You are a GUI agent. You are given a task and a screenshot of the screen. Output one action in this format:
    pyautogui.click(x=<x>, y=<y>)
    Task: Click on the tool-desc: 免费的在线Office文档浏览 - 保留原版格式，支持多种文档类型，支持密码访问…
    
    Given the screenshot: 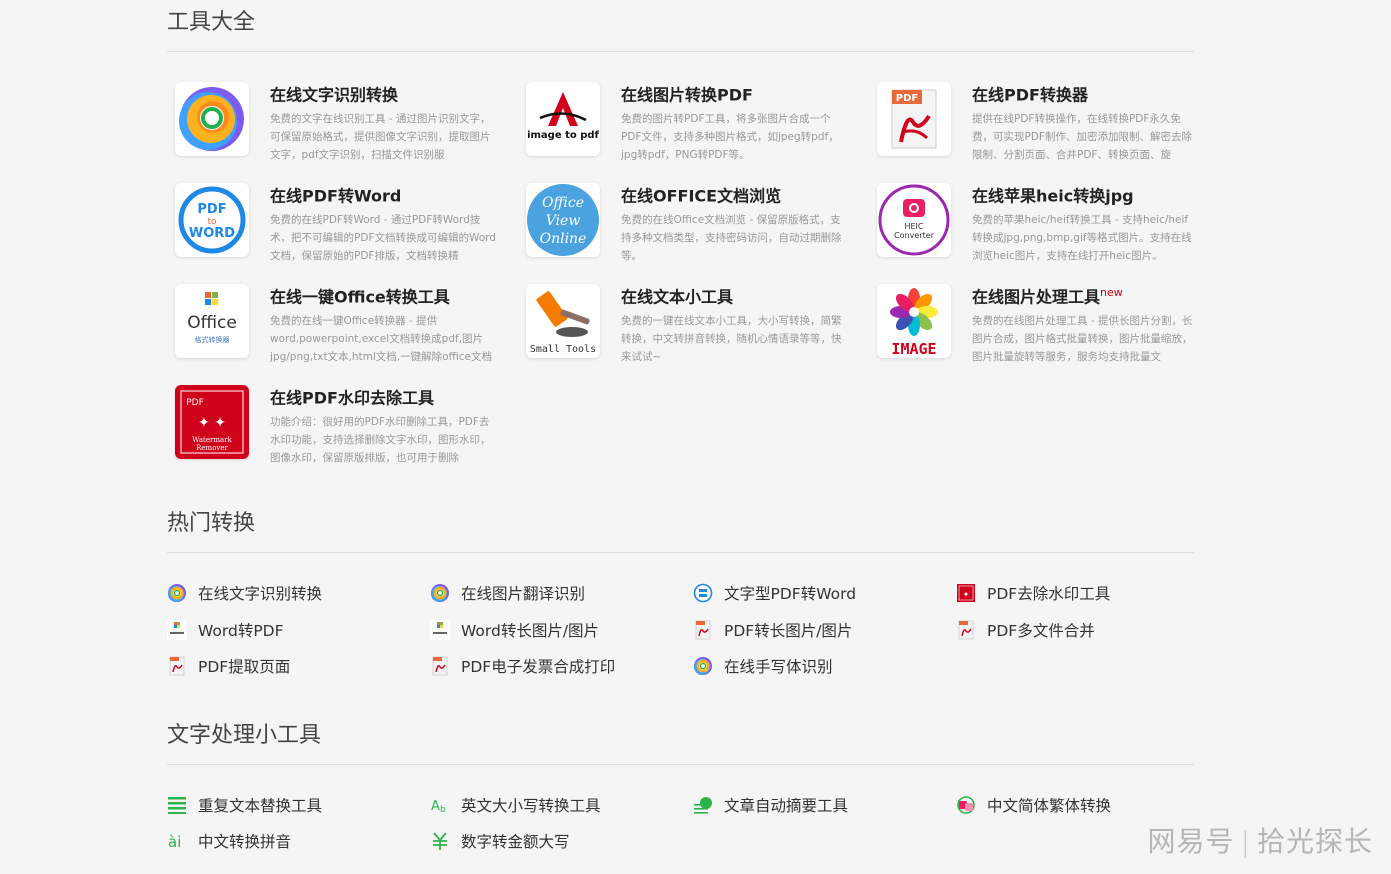 What is the action you would take?
    pyautogui.click(x=731, y=238)
    